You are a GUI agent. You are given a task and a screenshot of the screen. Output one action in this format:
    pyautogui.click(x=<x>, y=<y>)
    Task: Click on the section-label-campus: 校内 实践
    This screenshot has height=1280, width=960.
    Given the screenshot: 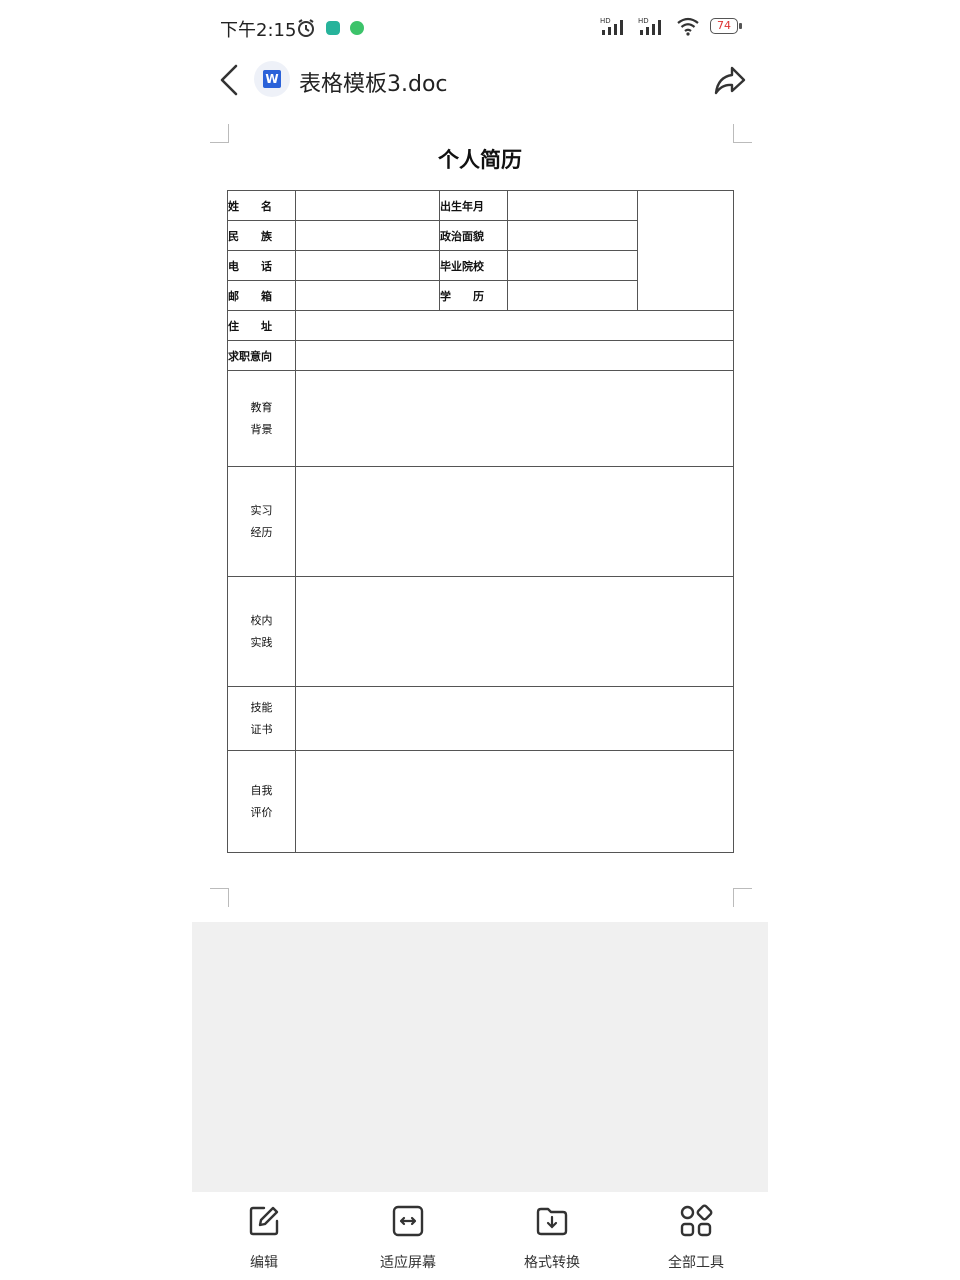 What is the action you would take?
    pyautogui.click(x=261, y=631)
    